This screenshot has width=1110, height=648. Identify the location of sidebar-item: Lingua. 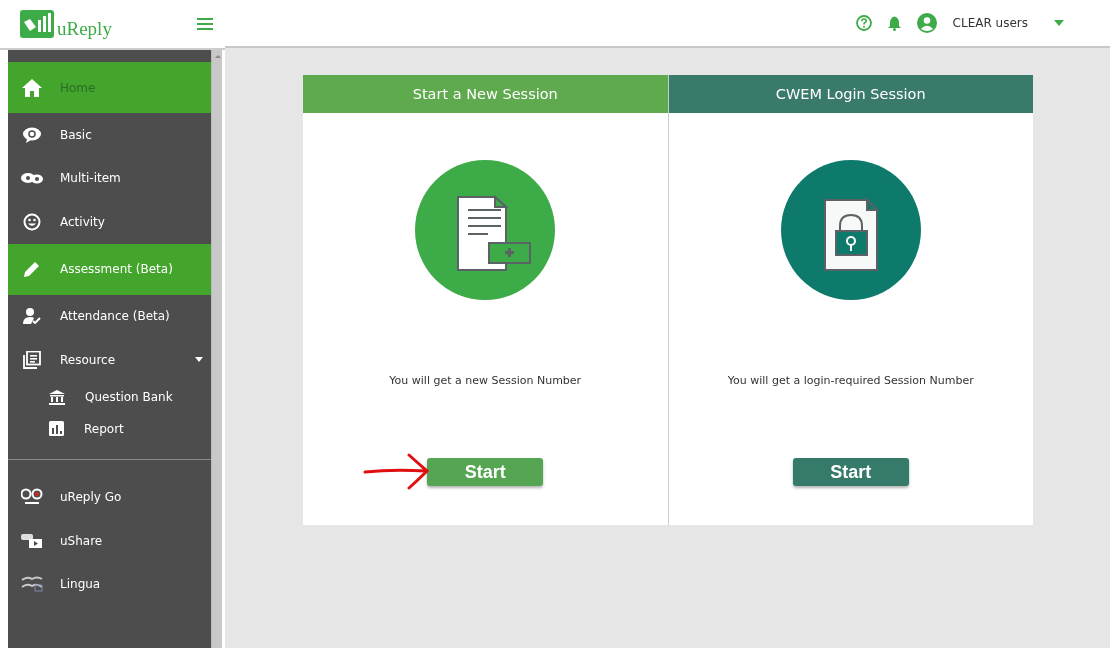
(109, 584).